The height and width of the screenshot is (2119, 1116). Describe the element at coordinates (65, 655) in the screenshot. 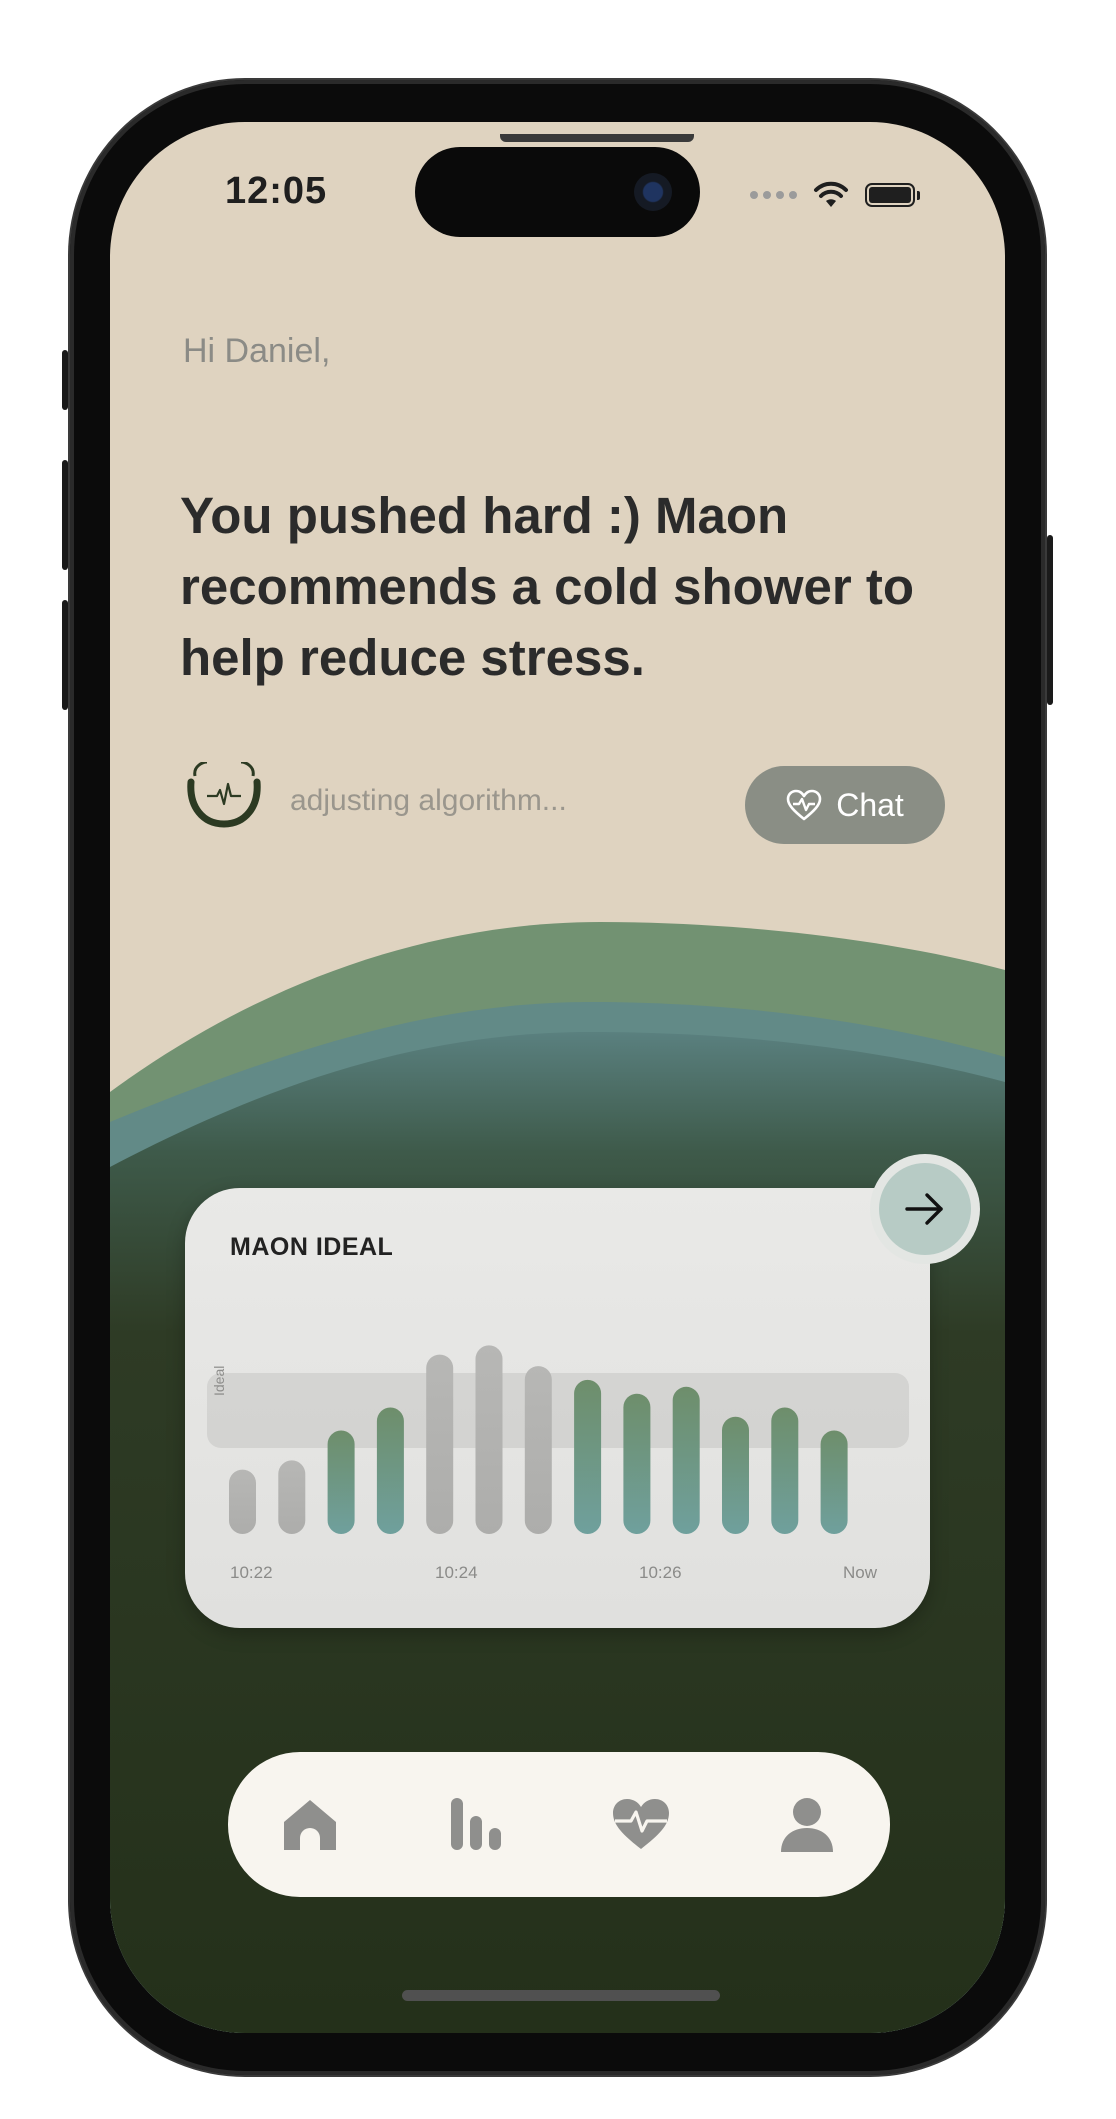

I see `volume-down-button` at that location.